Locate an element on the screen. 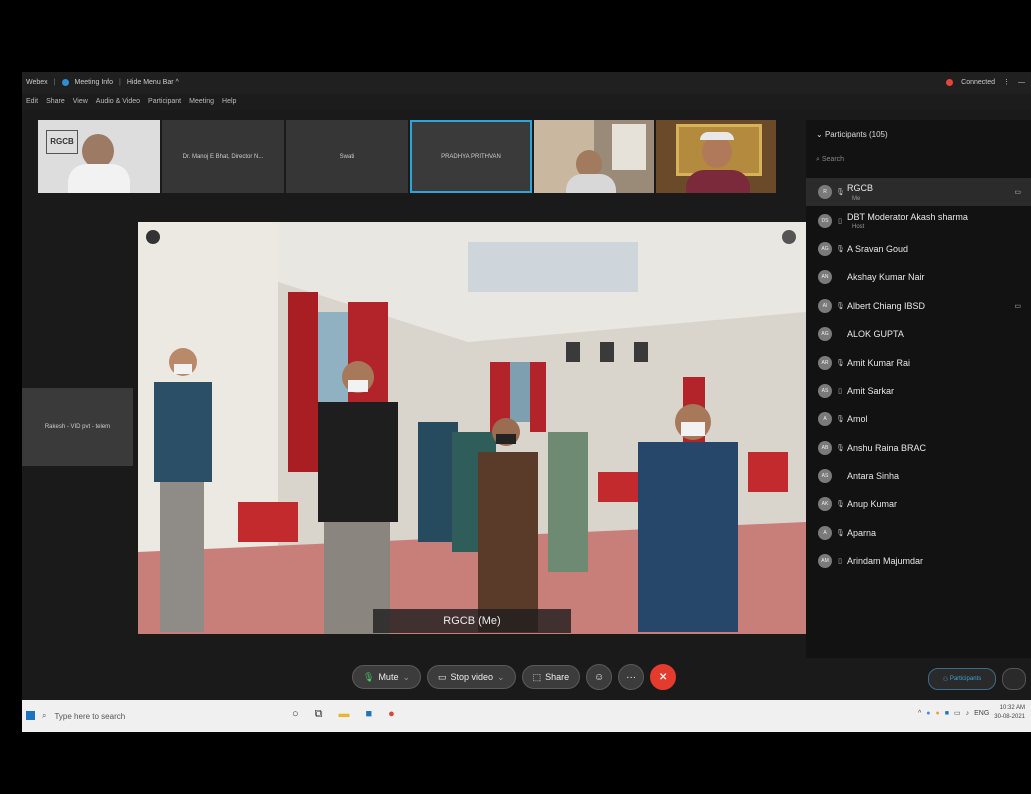  avatar: AB is located at coordinates (825, 447).